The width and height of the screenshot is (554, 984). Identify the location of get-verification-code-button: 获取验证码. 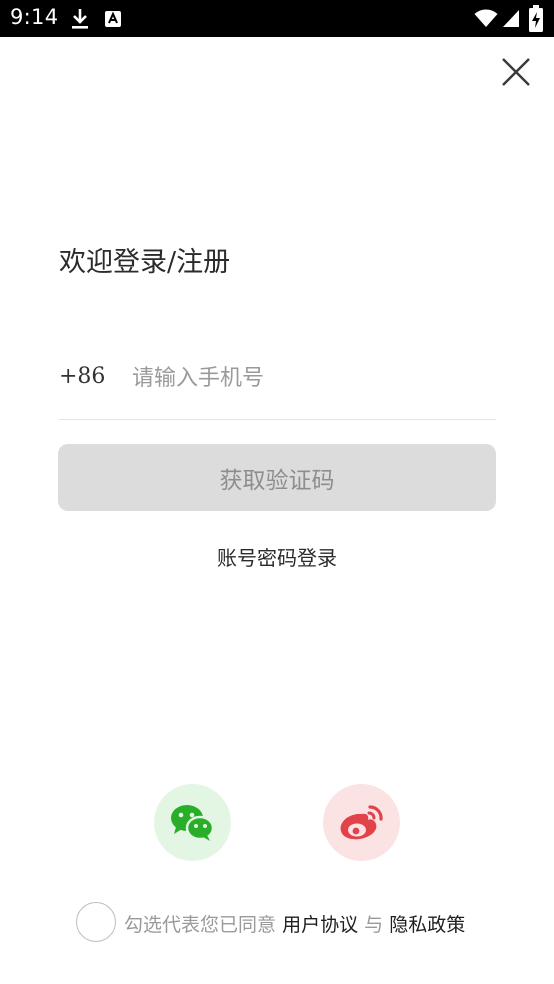
(277, 477).